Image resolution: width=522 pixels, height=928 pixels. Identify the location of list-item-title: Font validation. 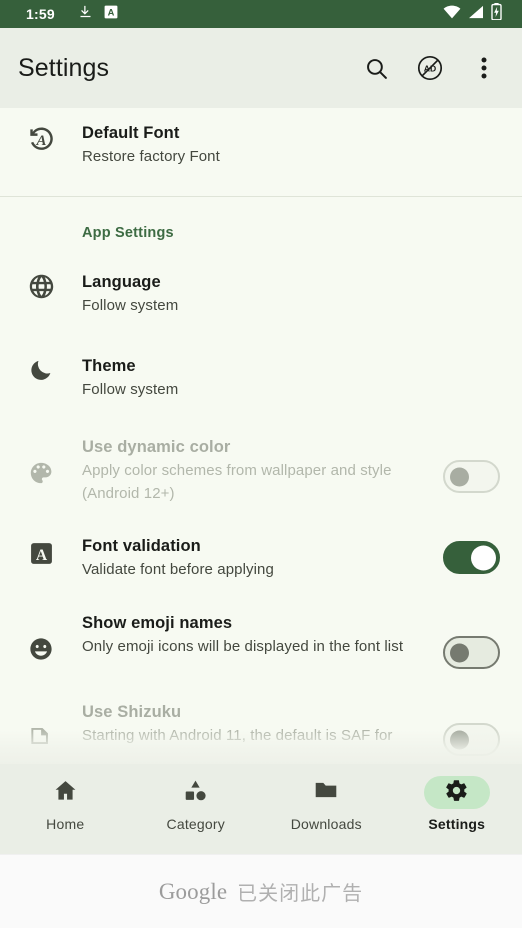
(141, 546).